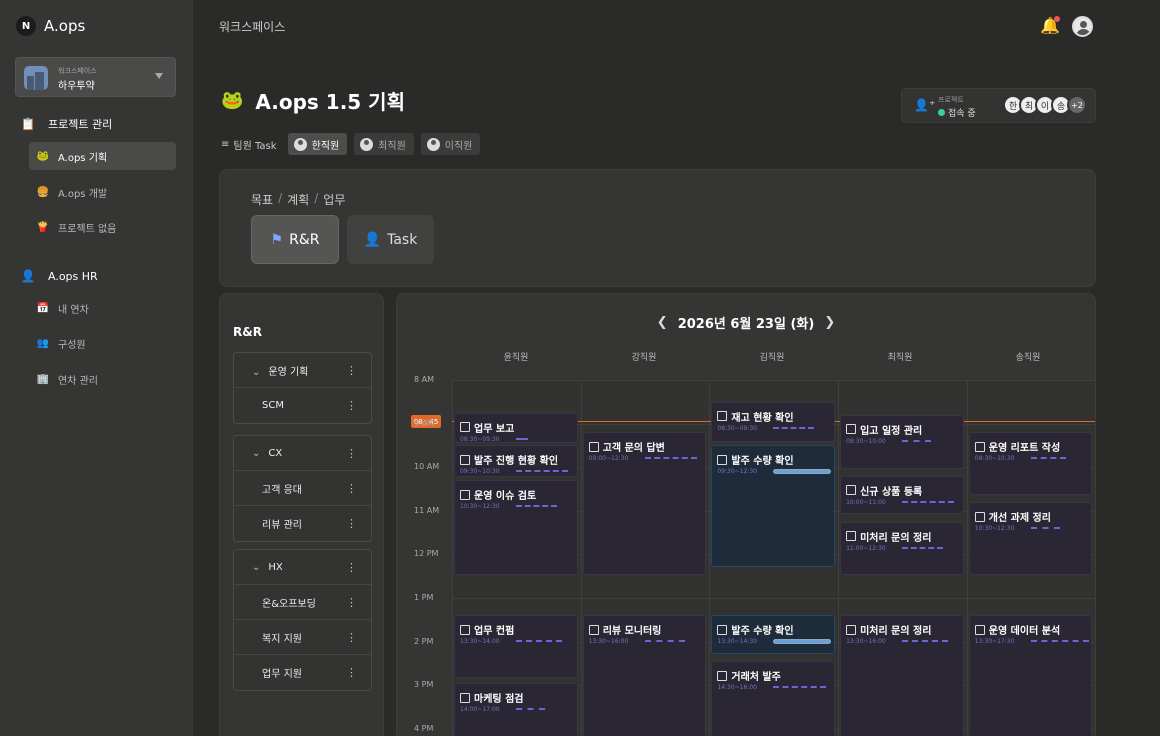 The image size is (1160, 736). Describe the element at coordinates (924, 105) in the screenshot. I see `person-add-icon: 👤⁺` at that location.